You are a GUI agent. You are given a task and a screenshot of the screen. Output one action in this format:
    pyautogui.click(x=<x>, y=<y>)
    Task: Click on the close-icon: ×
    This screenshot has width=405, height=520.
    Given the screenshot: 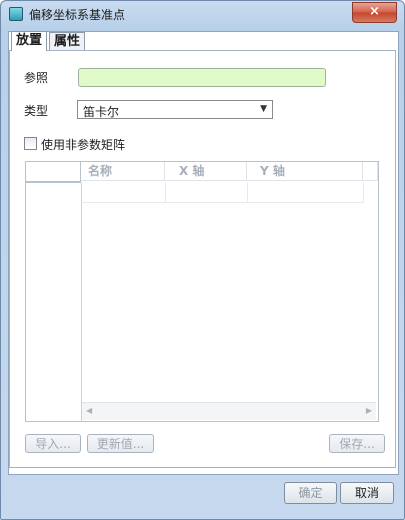 What is the action you would take?
    pyautogui.click(x=374, y=11)
    